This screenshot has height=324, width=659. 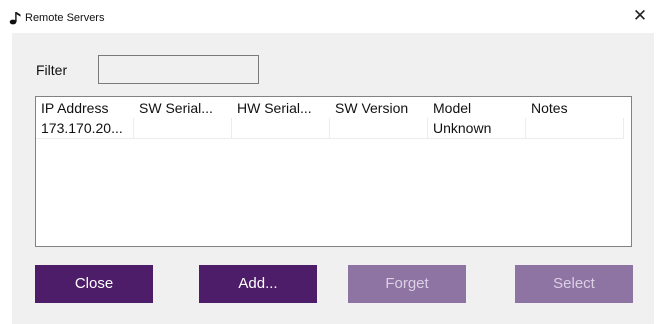 What do you see at coordinates (640, 16) in the screenshot?
I see `close-icon: ✕` at bounding box center [640, 16].